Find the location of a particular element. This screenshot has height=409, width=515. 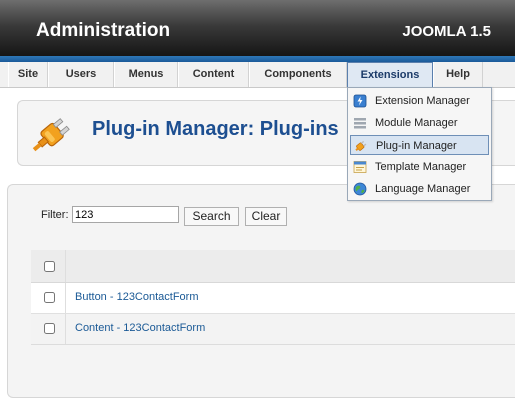

table-row: Button - 123ContactForm is located at coordinates (273, 298).